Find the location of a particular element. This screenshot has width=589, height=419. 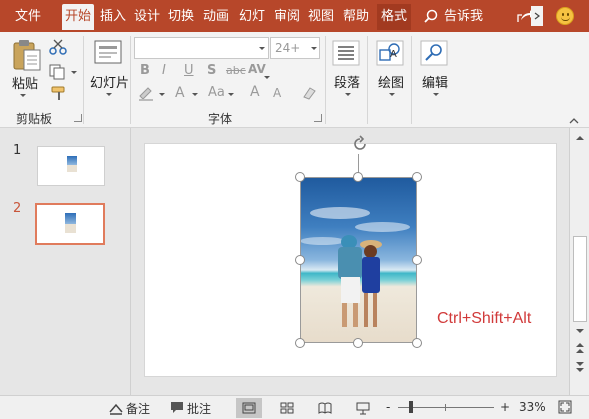

zoom-in-button: + is located at coordinates (505, 407).